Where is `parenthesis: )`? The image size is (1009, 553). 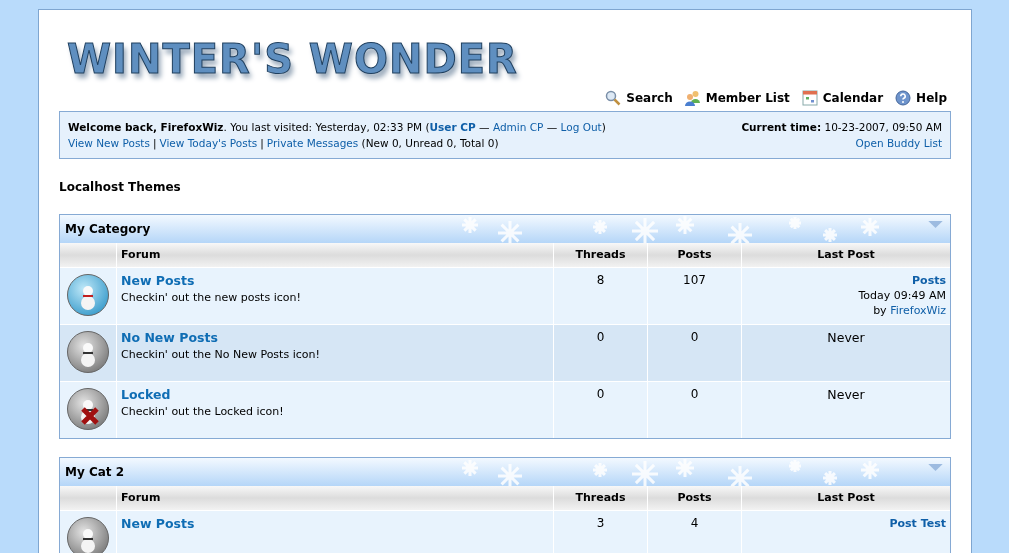
parenthesis: ) is located at coordinates (603, 127).